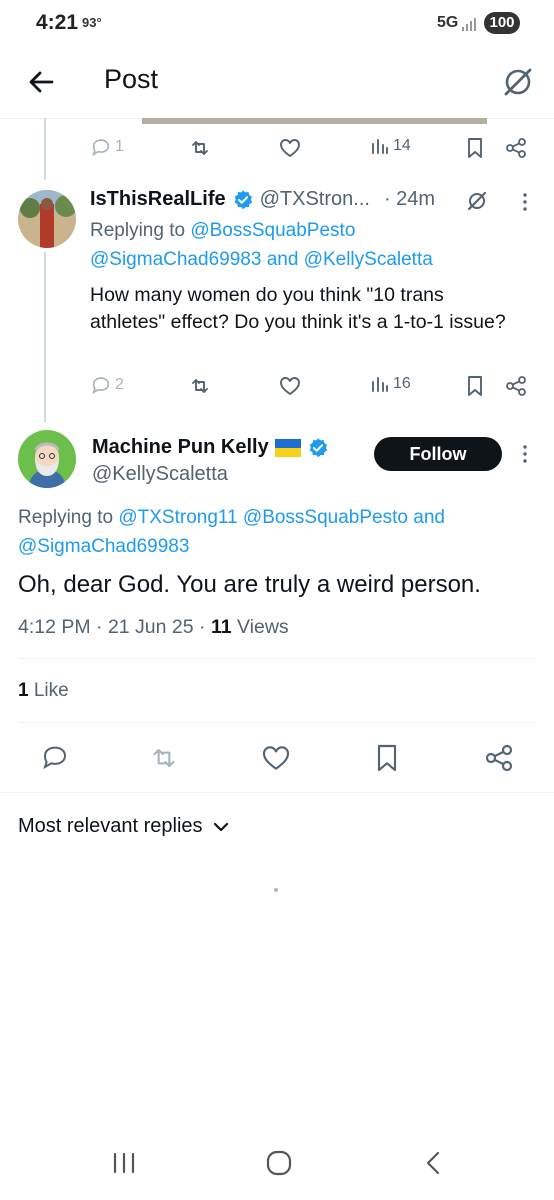 The image size is (554, 1200). Describe the element at coordinates (310, 151) in the screenshot. I see `previous-post-actions: 1 14` at that location.